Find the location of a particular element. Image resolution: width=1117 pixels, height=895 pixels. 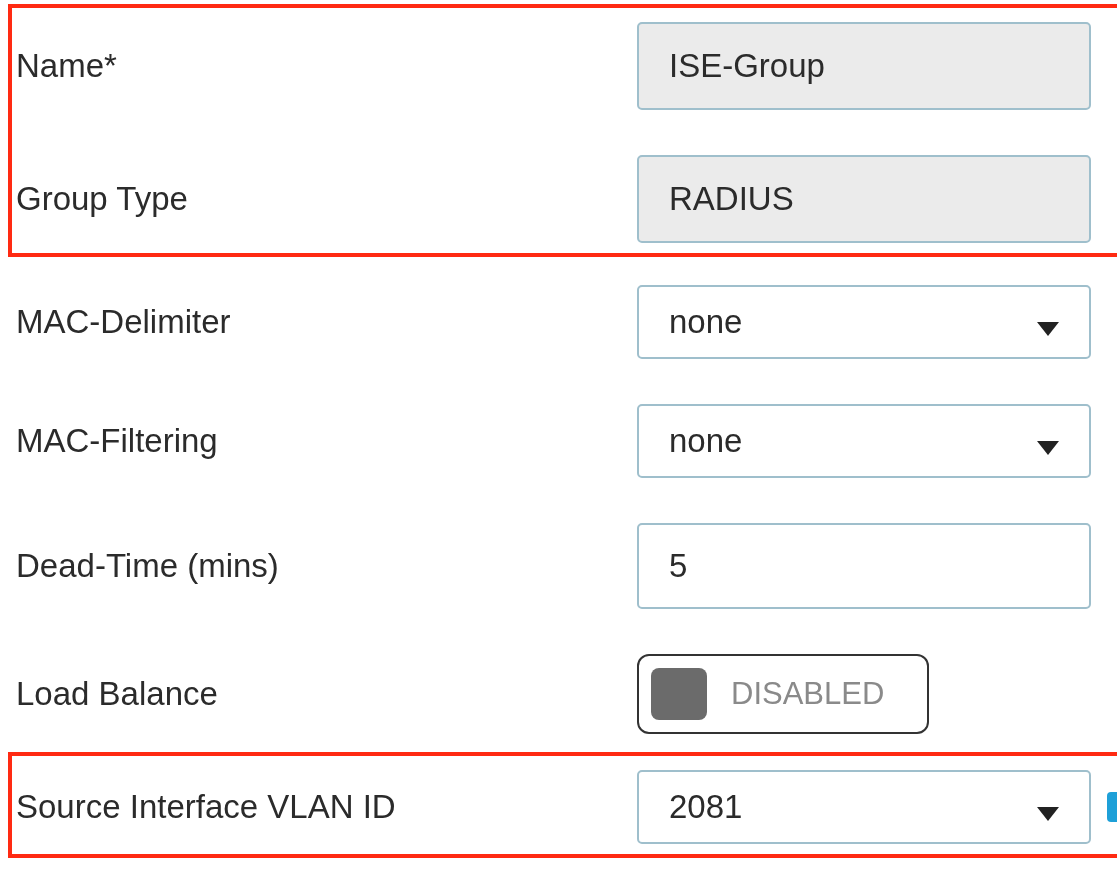

field-label: Name* is located at coordinates (67, 66).